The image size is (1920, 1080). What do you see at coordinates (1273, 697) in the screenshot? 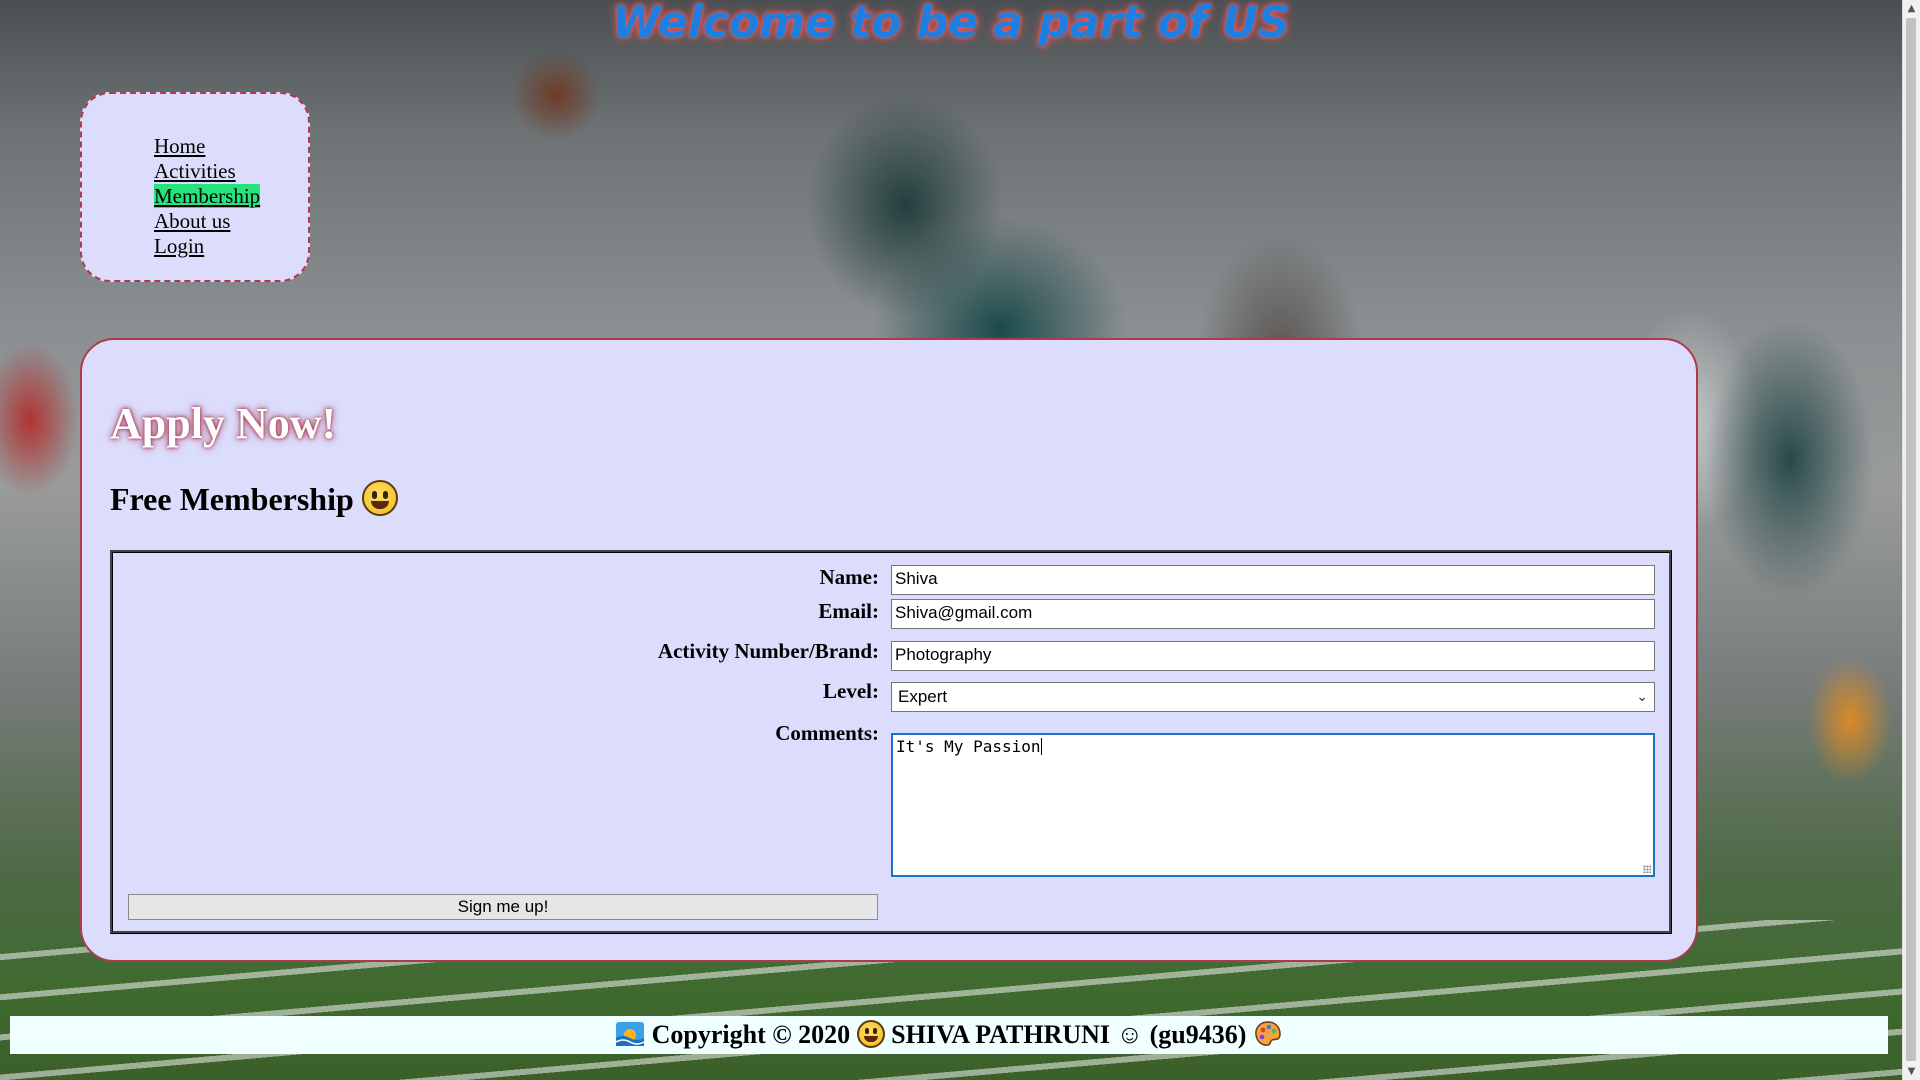
I see `level-select: Expert ⌄` at bounding box center [1273, 697].